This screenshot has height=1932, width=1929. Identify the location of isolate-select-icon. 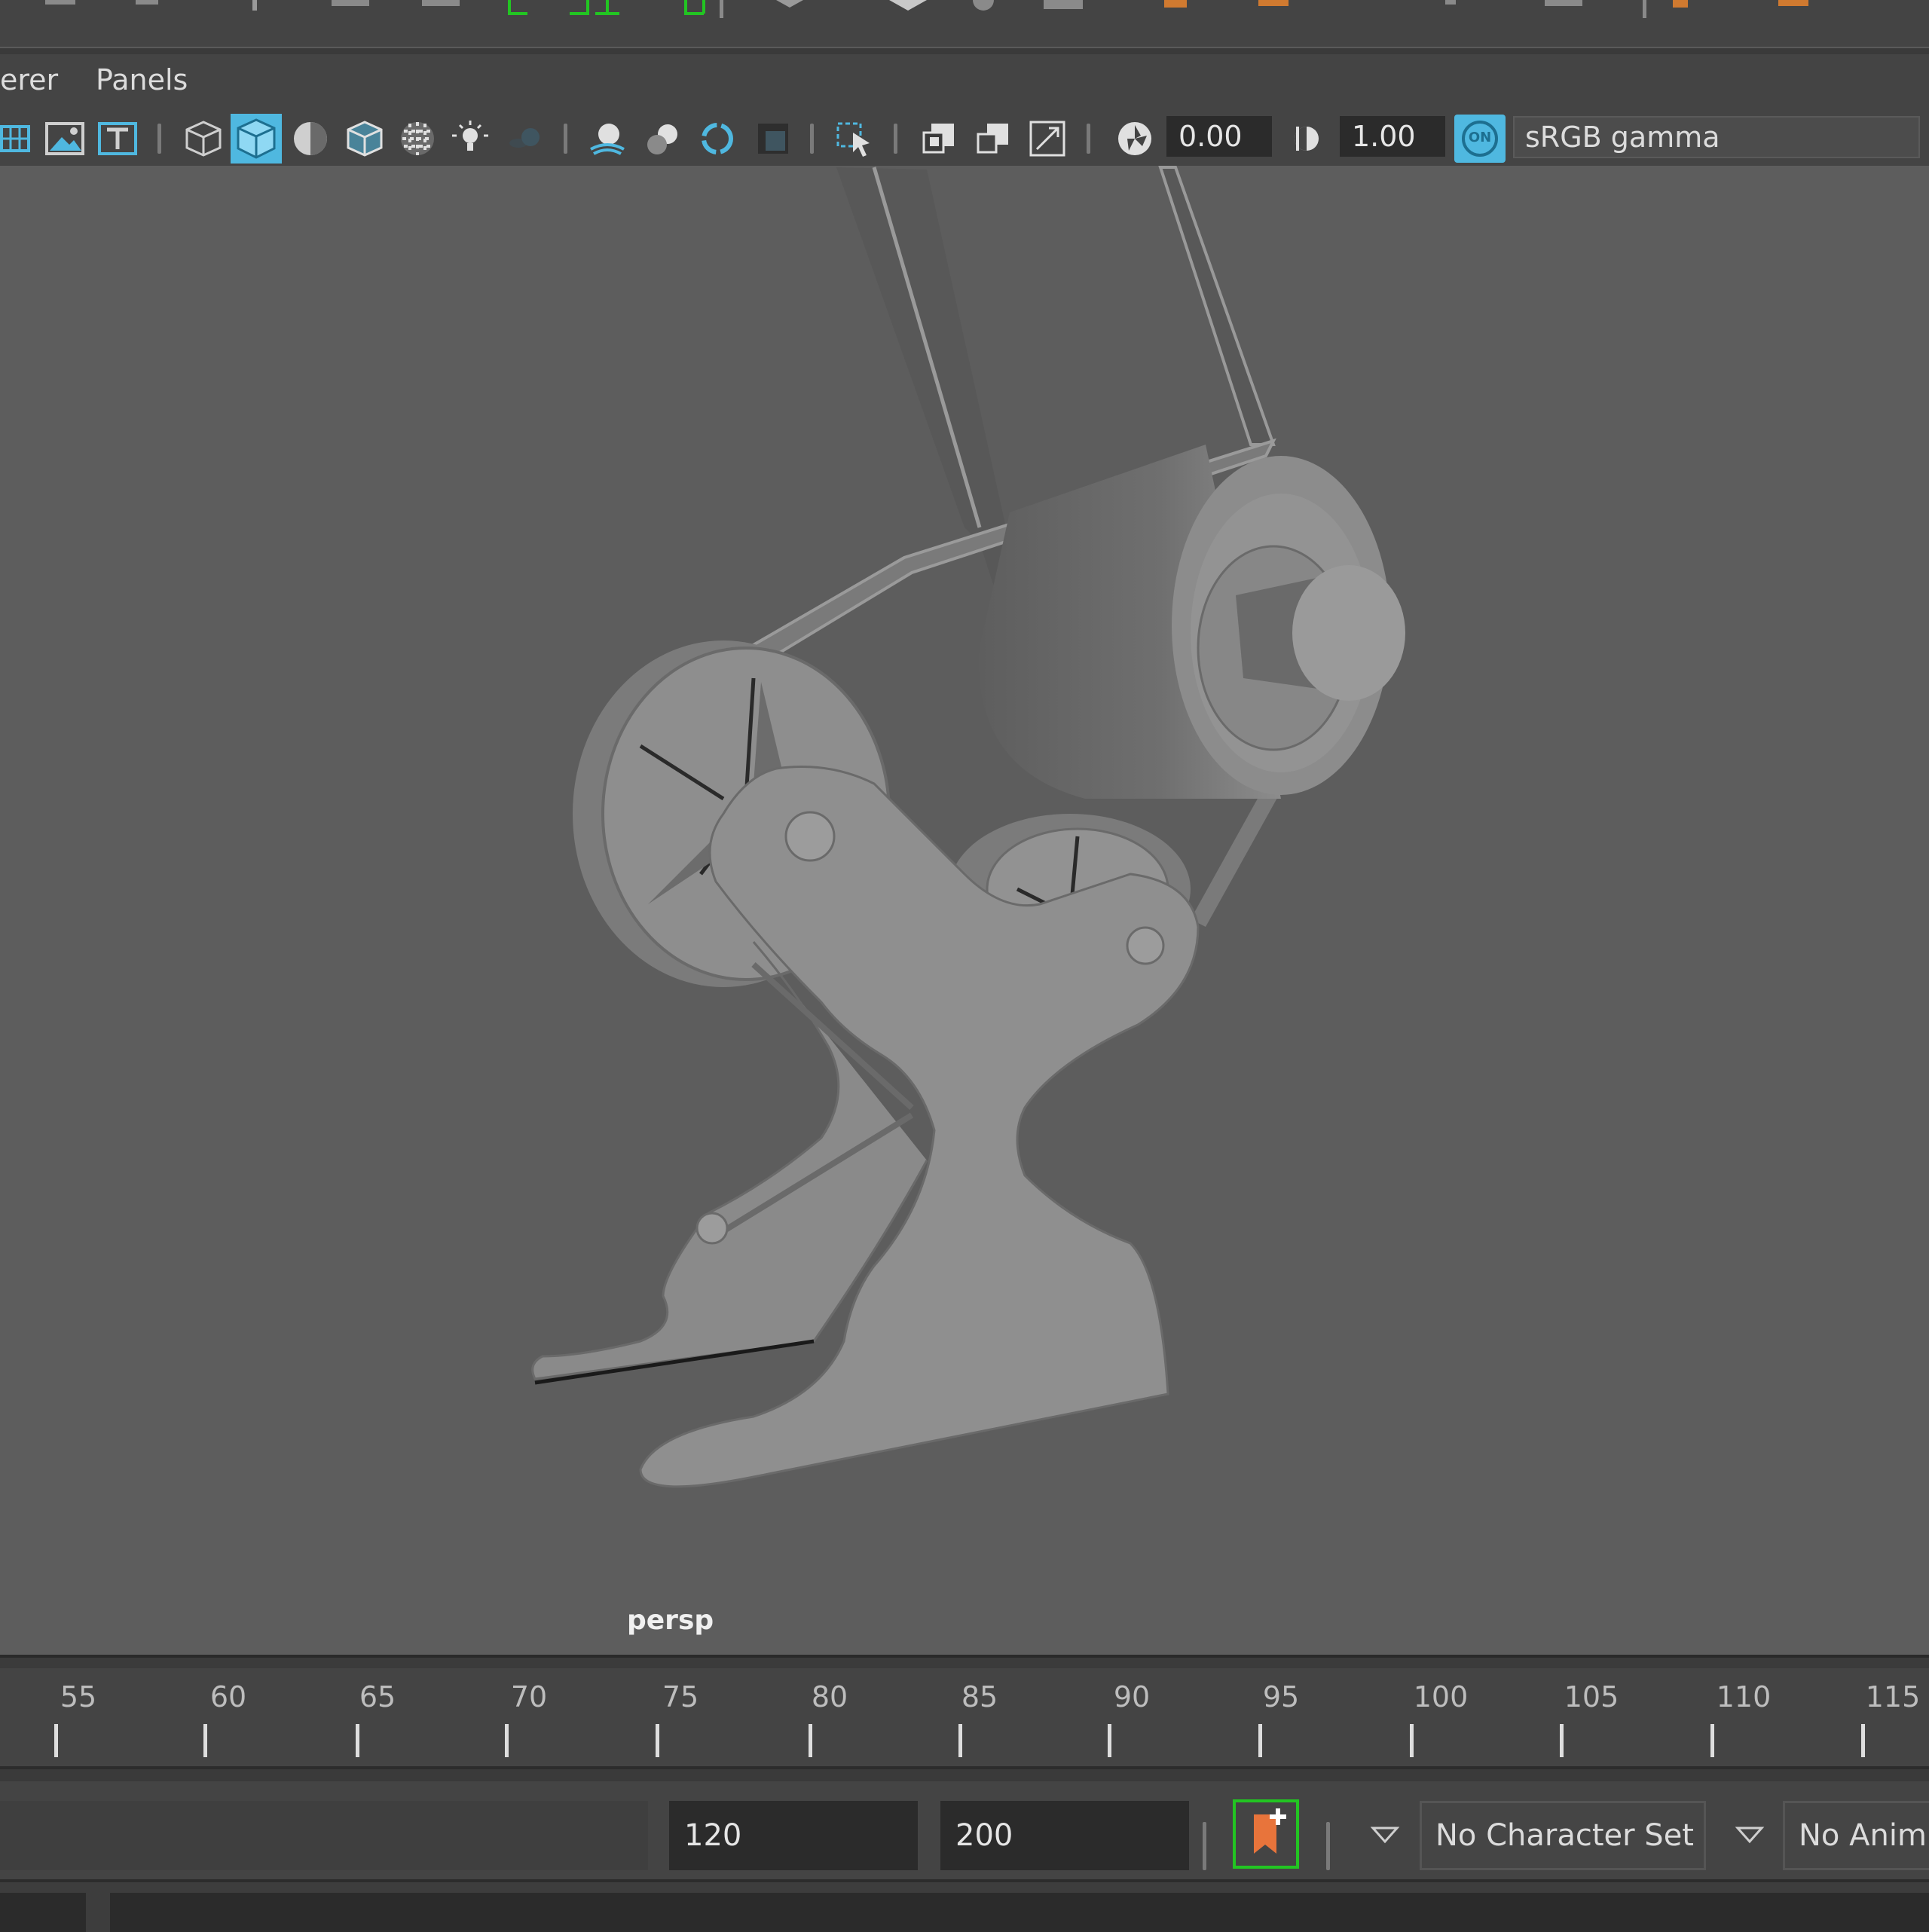
(854, 139).